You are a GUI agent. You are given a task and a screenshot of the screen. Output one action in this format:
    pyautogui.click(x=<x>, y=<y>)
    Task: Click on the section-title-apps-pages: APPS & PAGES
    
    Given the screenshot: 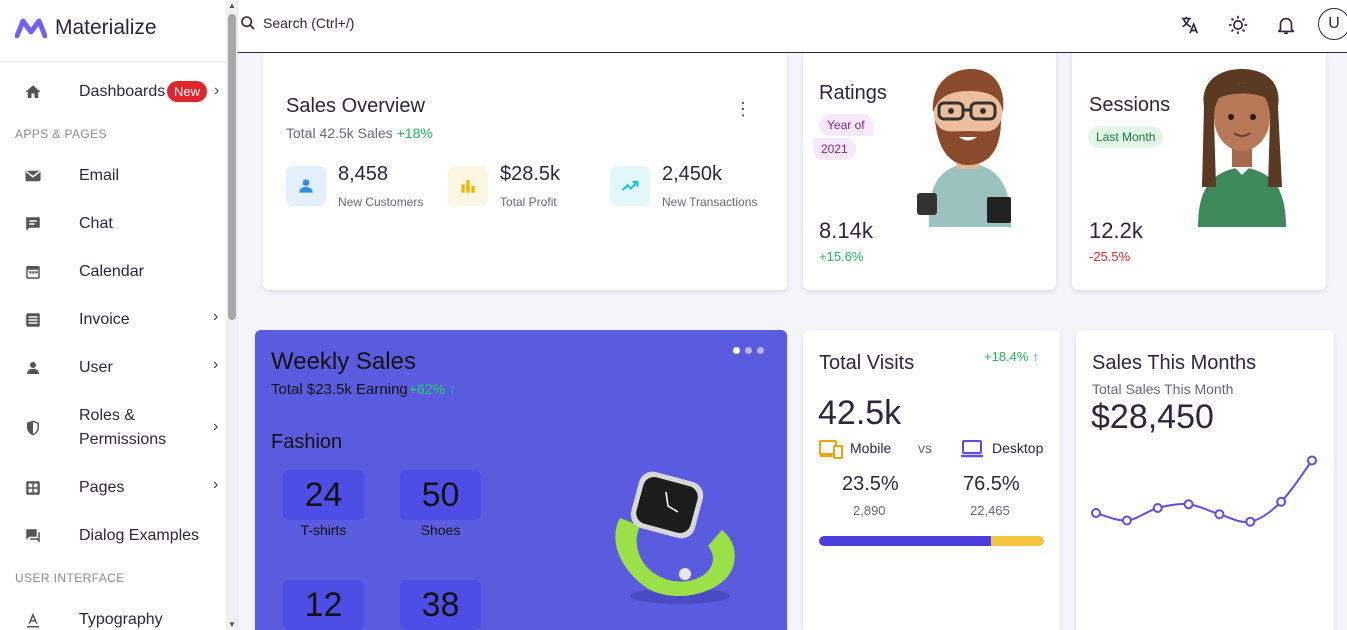 What is the action you would take?
    pyautogui.click(x=61, y=134)
    